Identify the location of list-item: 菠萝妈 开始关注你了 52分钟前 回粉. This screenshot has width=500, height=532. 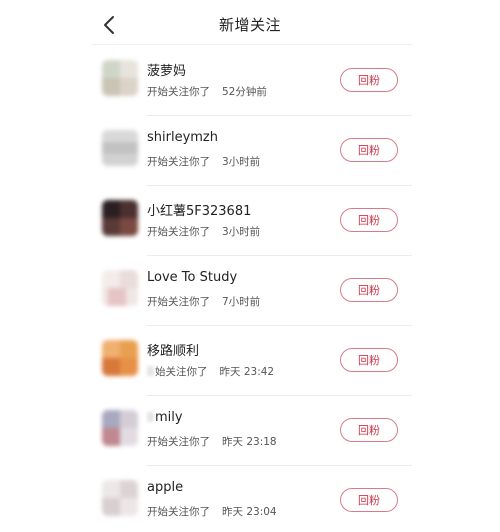
(250, 81).